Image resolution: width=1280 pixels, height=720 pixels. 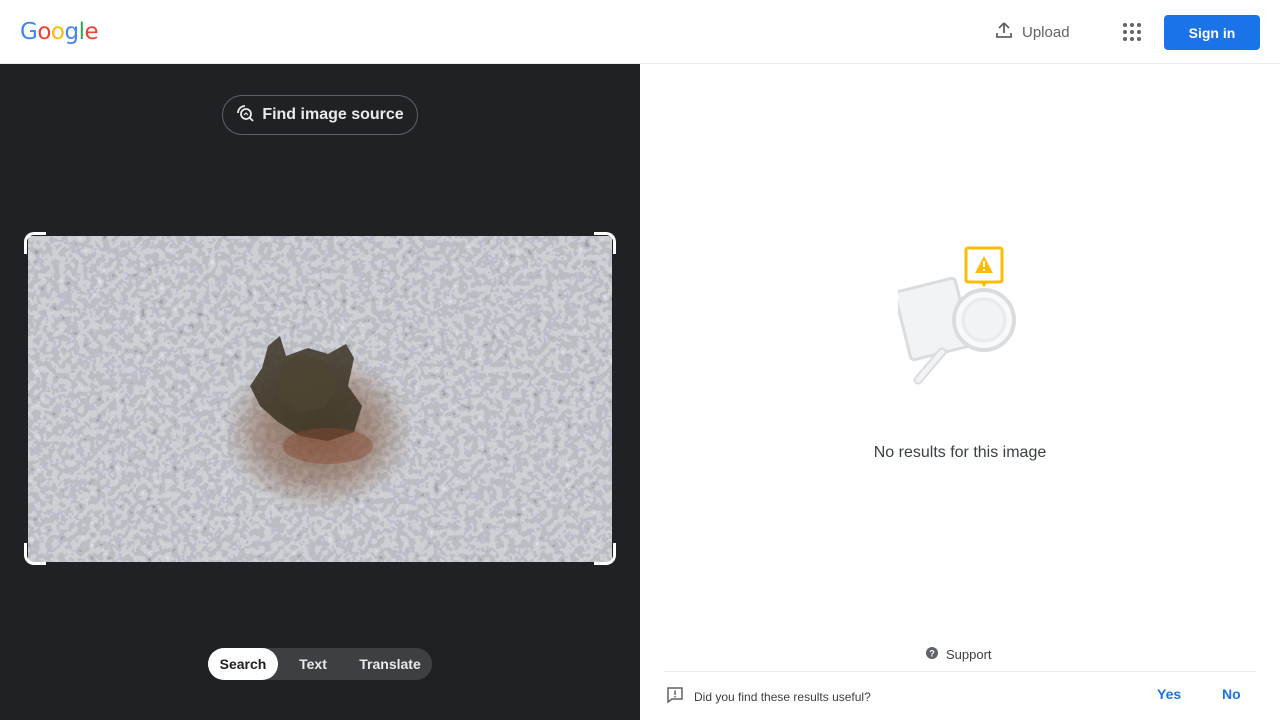 What do you see at coordinates (245, 115) in the screenshot?
I see `image-search-icon` at bounding box center [245, 115].